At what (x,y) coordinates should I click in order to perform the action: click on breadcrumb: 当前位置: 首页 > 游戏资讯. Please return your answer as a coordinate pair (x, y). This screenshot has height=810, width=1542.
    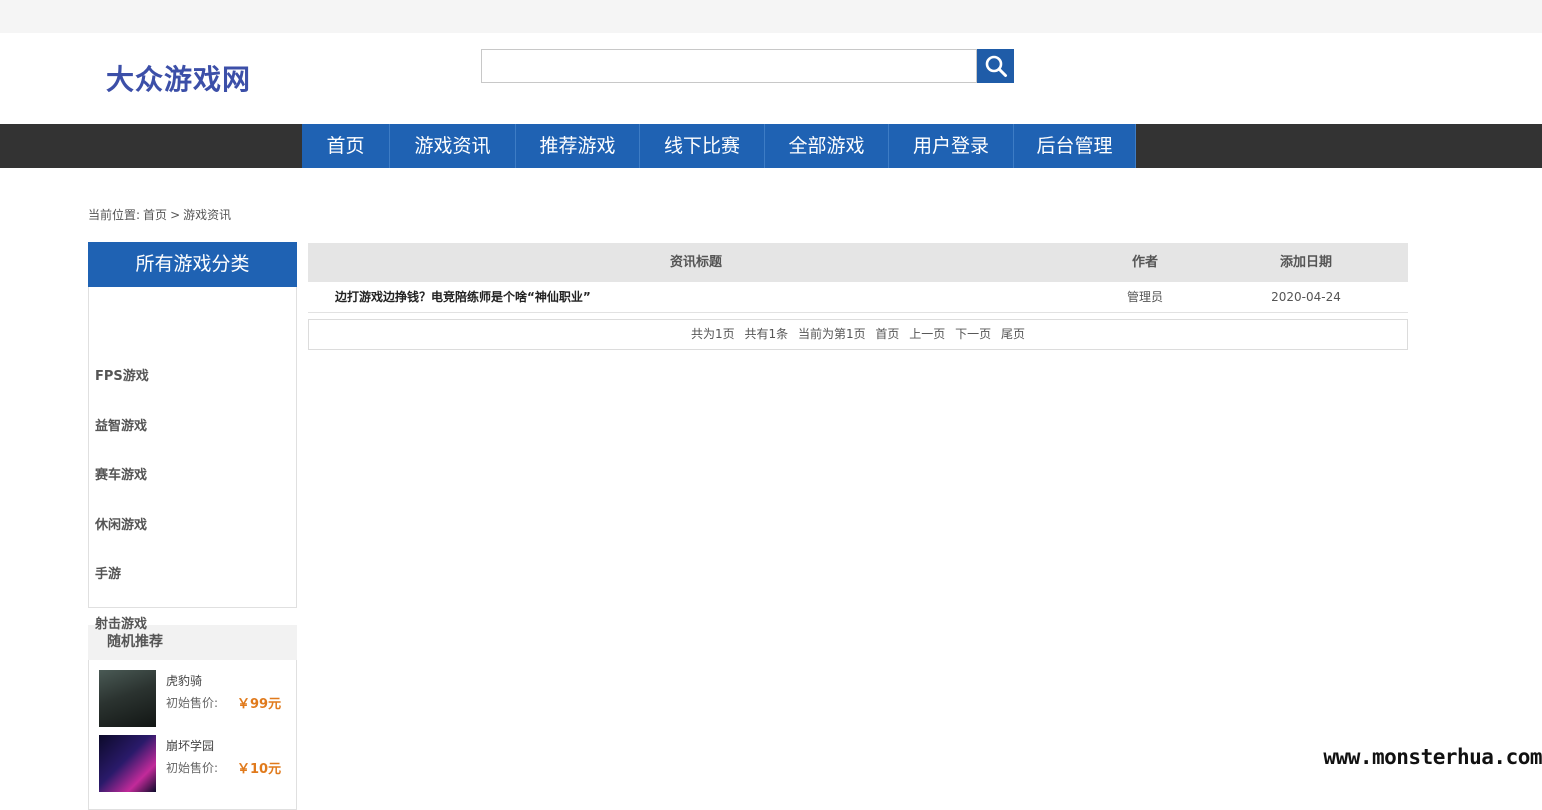
    Looking at the image, I should click on (161, 214).